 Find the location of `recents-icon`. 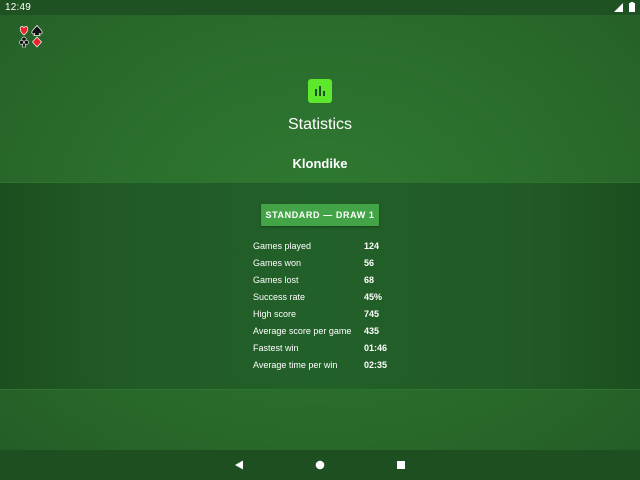

recents-icon is located at coordinates (401, 465).